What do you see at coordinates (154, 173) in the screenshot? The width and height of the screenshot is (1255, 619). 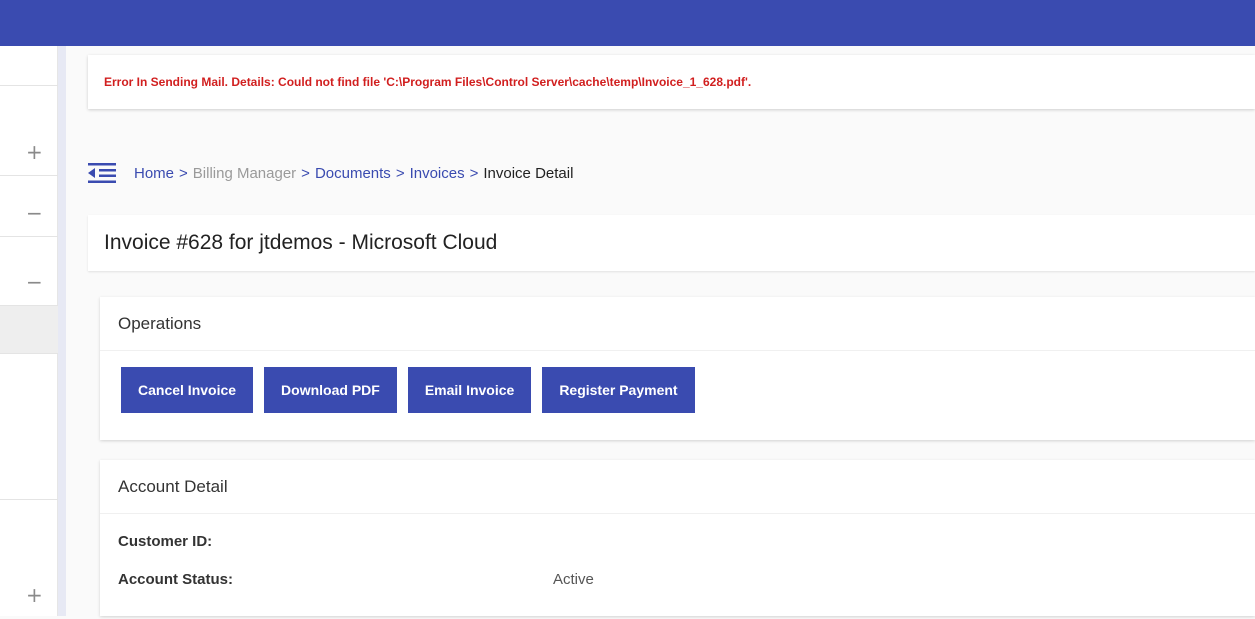 I see `breadcrumb-home-link: Home` at bounding box center [154, 173].